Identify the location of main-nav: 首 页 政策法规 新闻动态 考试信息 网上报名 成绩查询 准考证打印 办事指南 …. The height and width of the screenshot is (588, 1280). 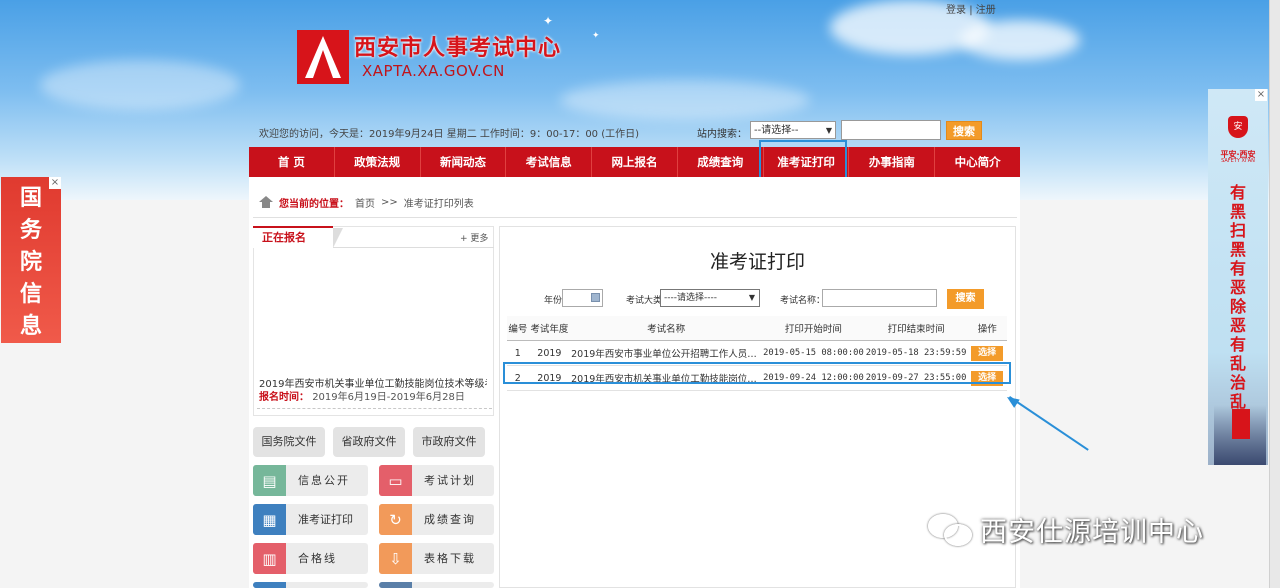
(634, 162).